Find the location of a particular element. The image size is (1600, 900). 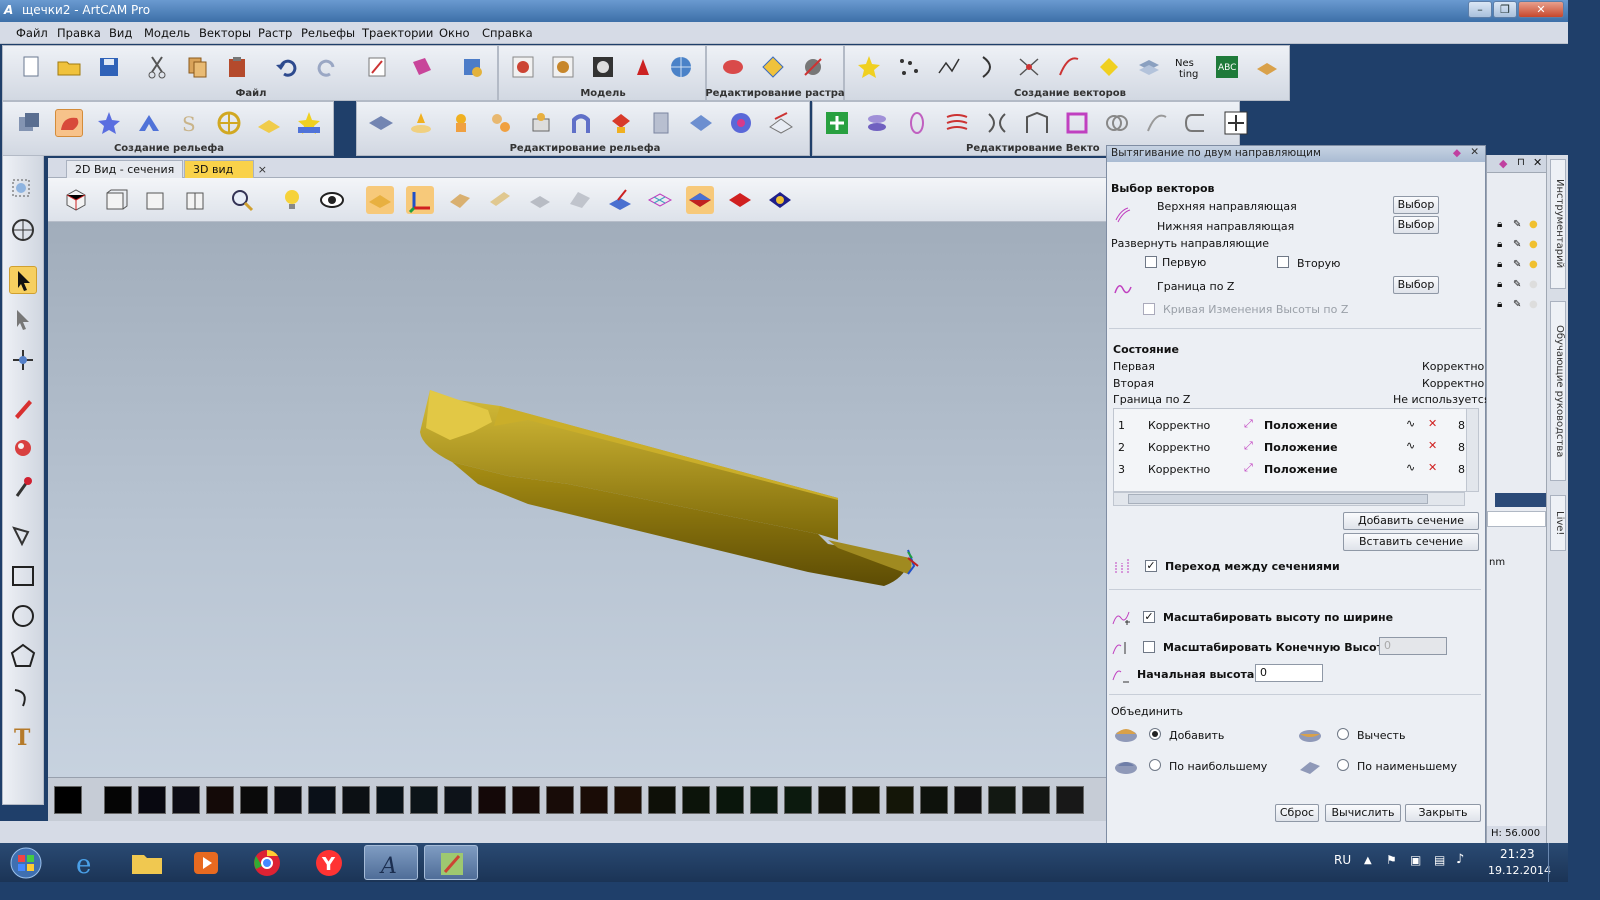

top-view-icon is located at coordinates (196, 200).